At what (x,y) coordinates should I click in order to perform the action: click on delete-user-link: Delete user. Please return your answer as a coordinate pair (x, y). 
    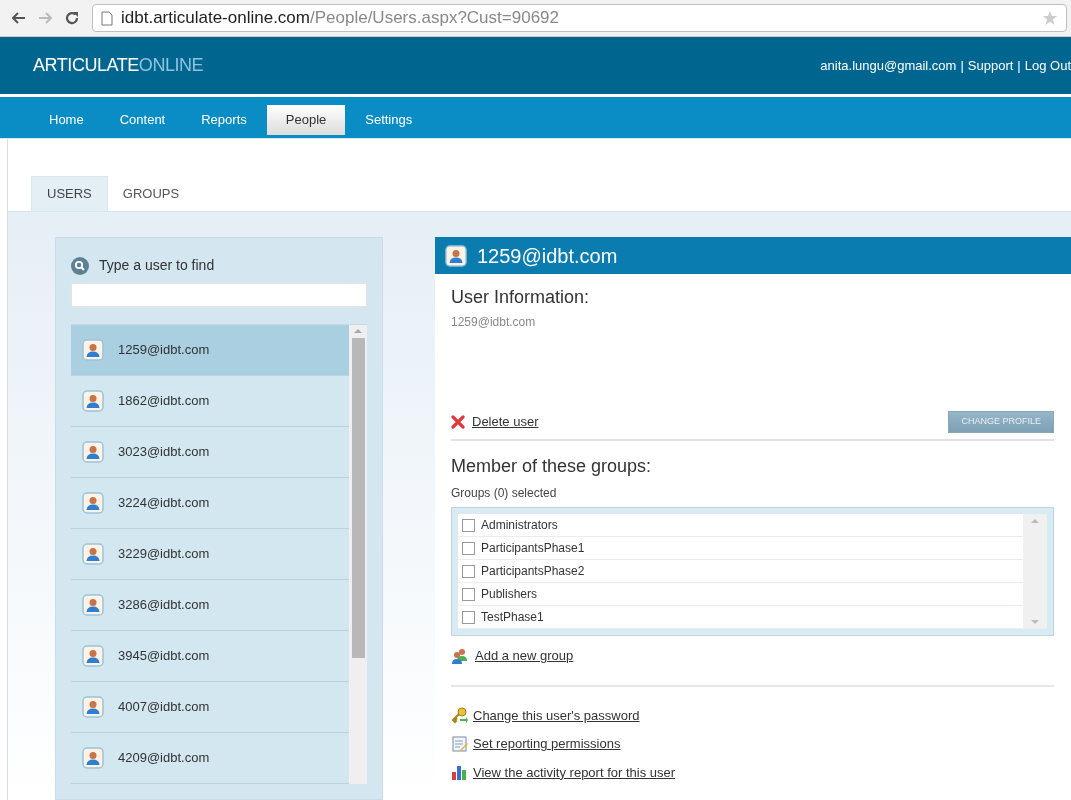
    Looking at the image, I should click on (505, 422).